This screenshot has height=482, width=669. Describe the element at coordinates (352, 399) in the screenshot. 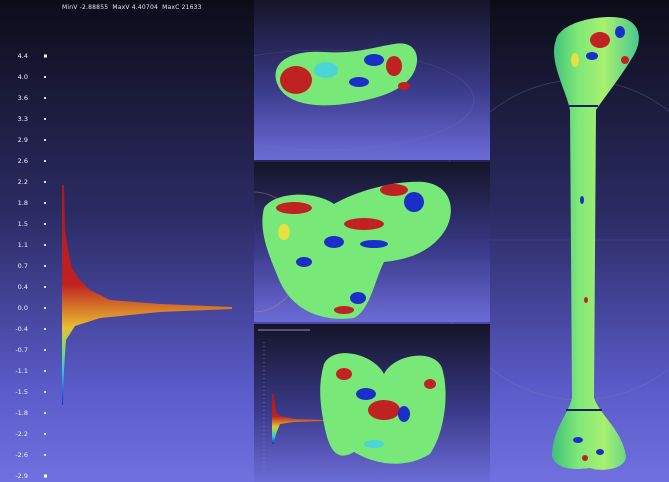

I see `femur-condyle-view` at that location.